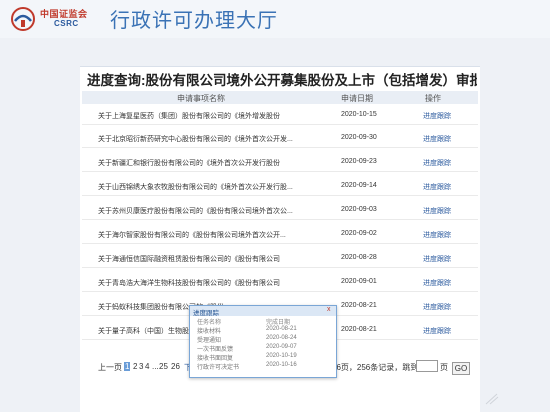 The height and width of the screenshot is (412, 550). Describe the element at coordinates (492, 399) in the screenshot. I see `resize-grip-icon` at that location.